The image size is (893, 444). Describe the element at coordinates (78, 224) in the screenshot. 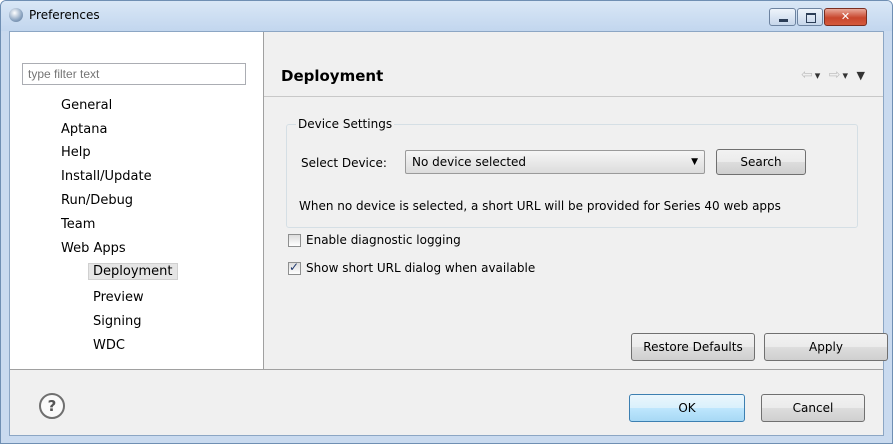

I see `tree-item-team: Team` at that location.